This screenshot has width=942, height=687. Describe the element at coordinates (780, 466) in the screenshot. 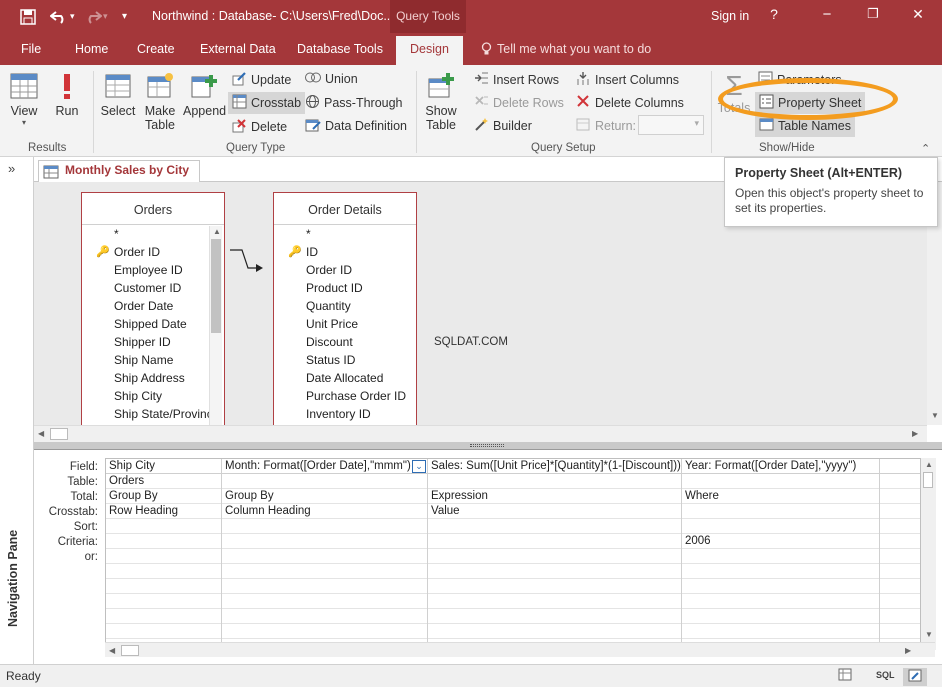

I see `grid-cell-field: Year: Format([Order Date],"yyyy")` at that location.